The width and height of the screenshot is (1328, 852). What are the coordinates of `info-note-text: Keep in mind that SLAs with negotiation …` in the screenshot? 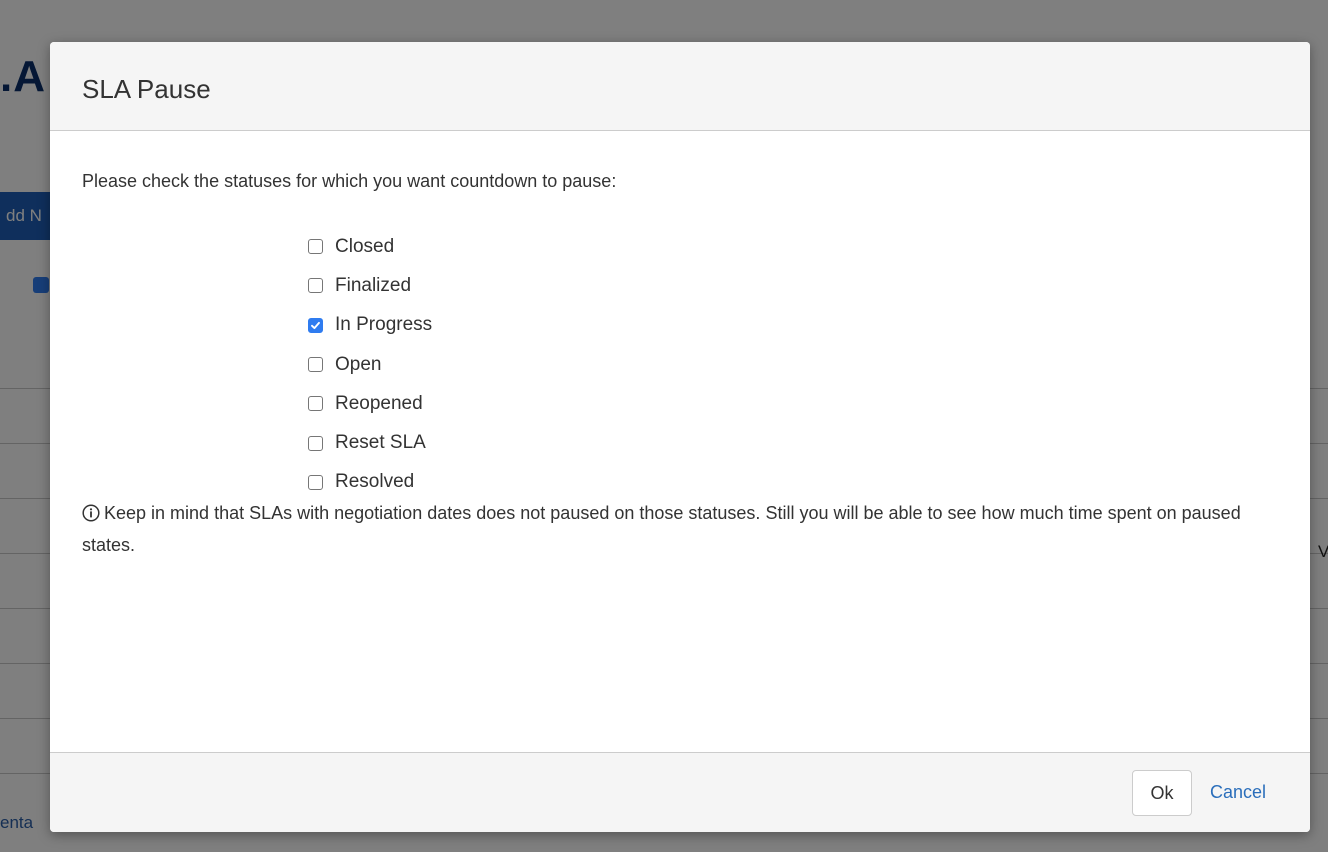 It's located at (661, 529).